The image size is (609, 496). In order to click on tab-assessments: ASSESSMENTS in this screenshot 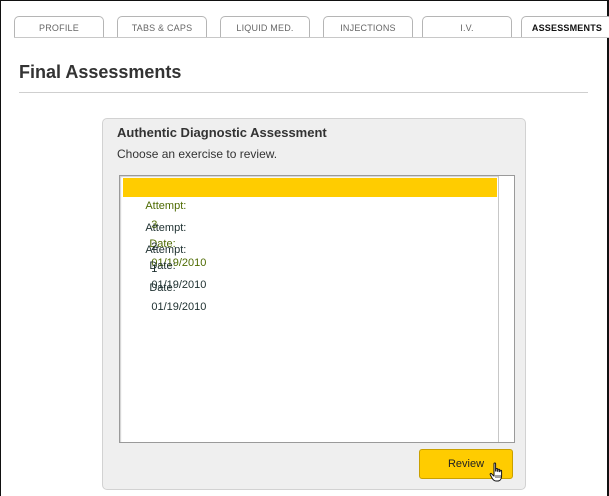, I will do `click(565, 27)`.